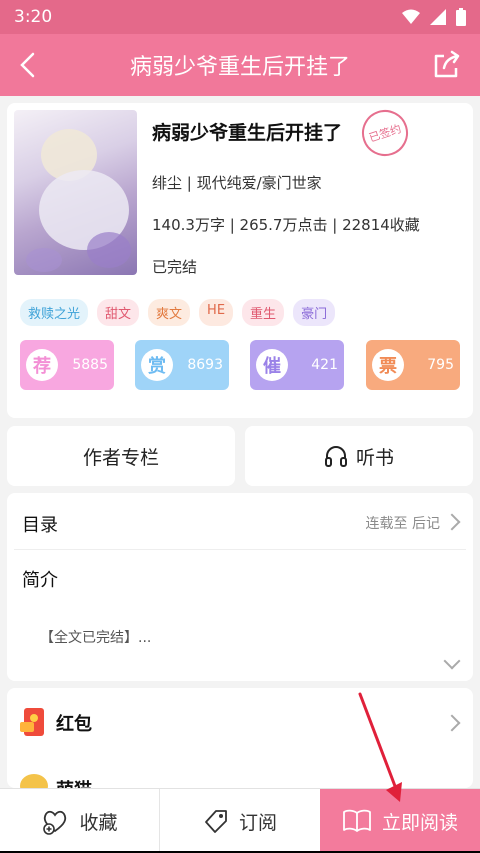 This screenshot has width=480, height=853. I want to click on book-title: 病弱少爷重生后开挂了, so click(247, 133).